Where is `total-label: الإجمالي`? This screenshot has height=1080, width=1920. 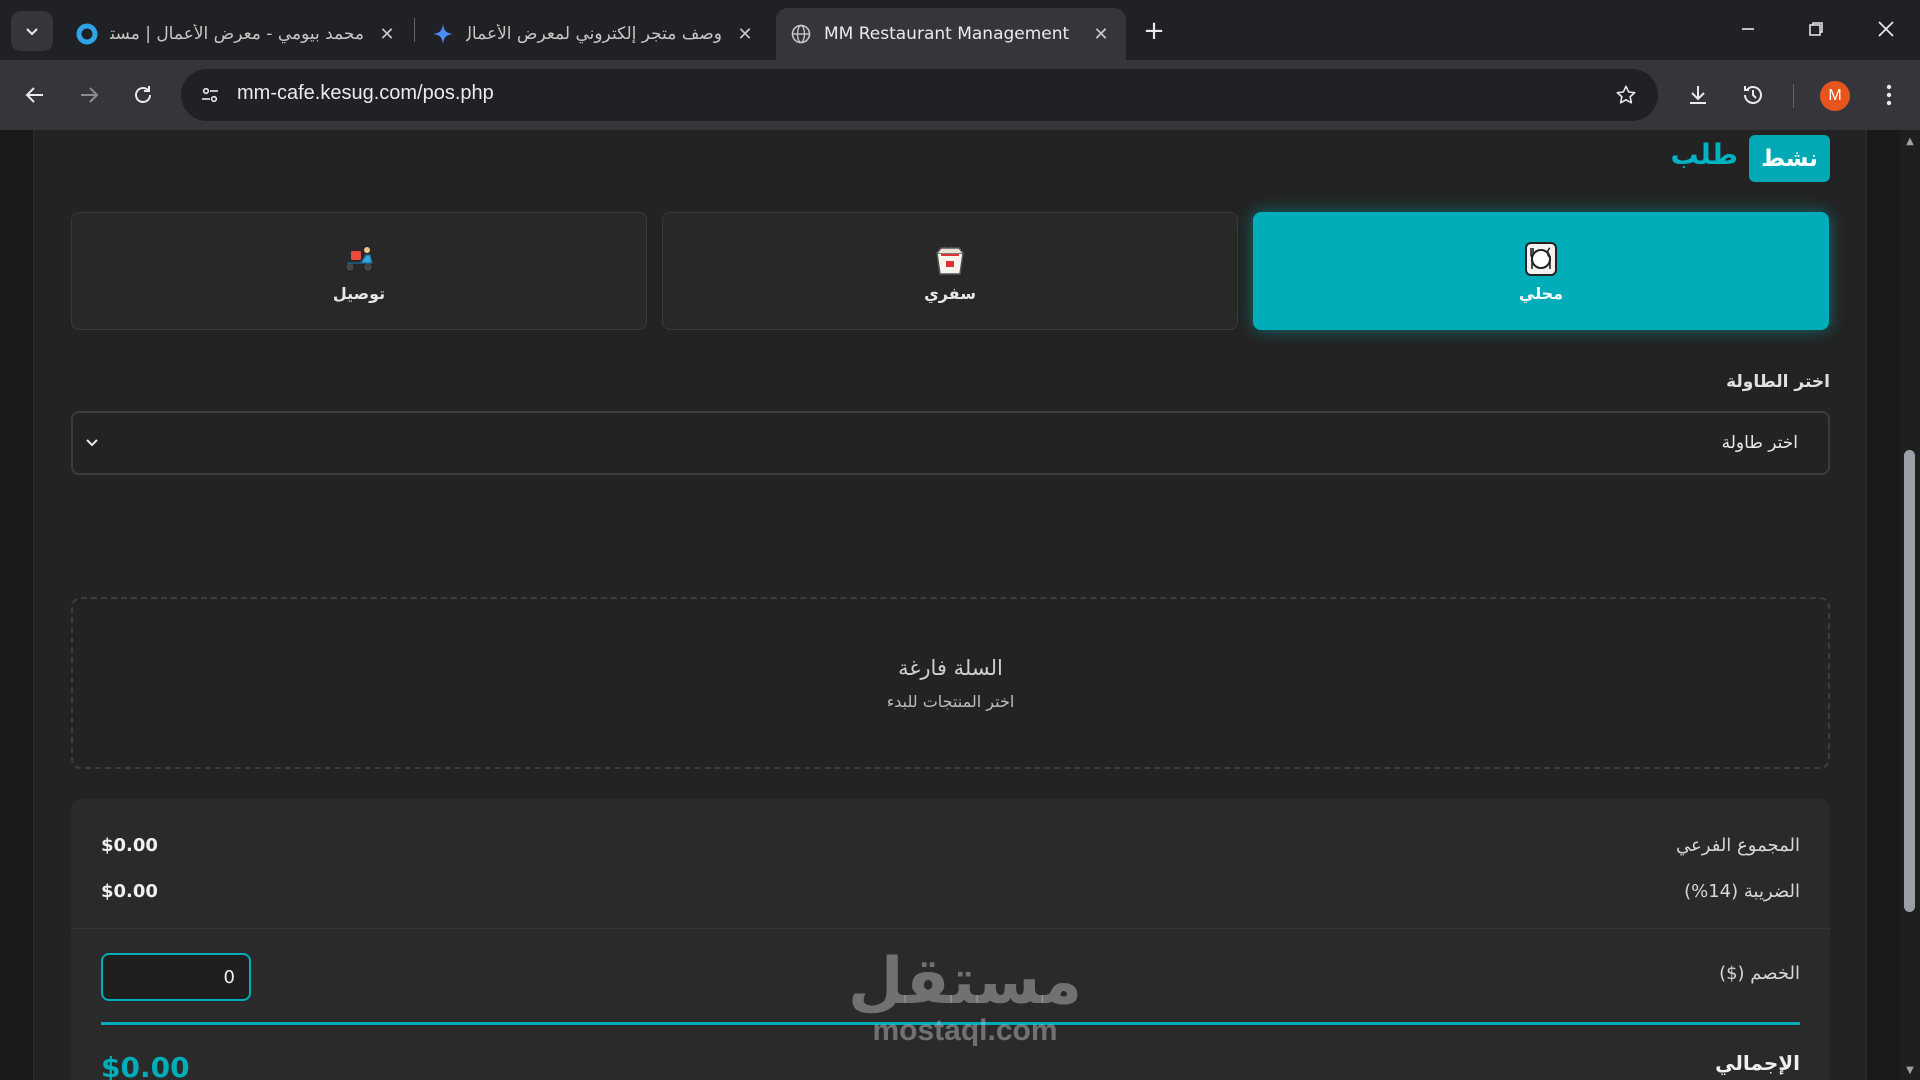
total-label: الإجمالي is located at coordinates (1757, 1063).